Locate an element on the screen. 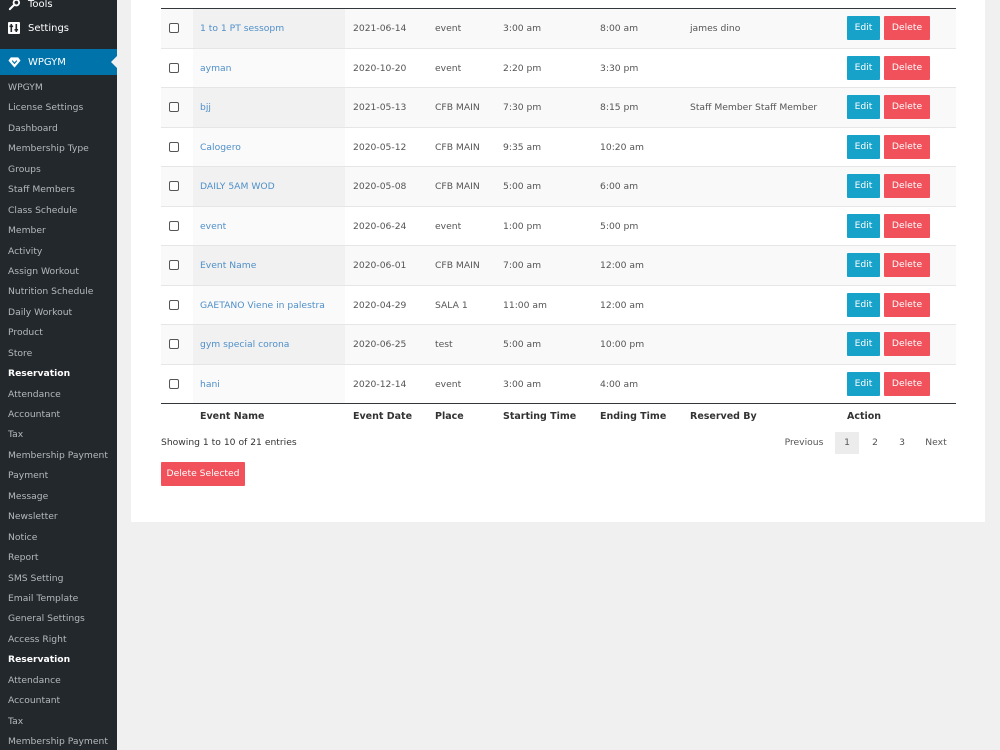 The width and height of the screenshot is (1000, 750). event-place: event is located at coordinates (448, 384).